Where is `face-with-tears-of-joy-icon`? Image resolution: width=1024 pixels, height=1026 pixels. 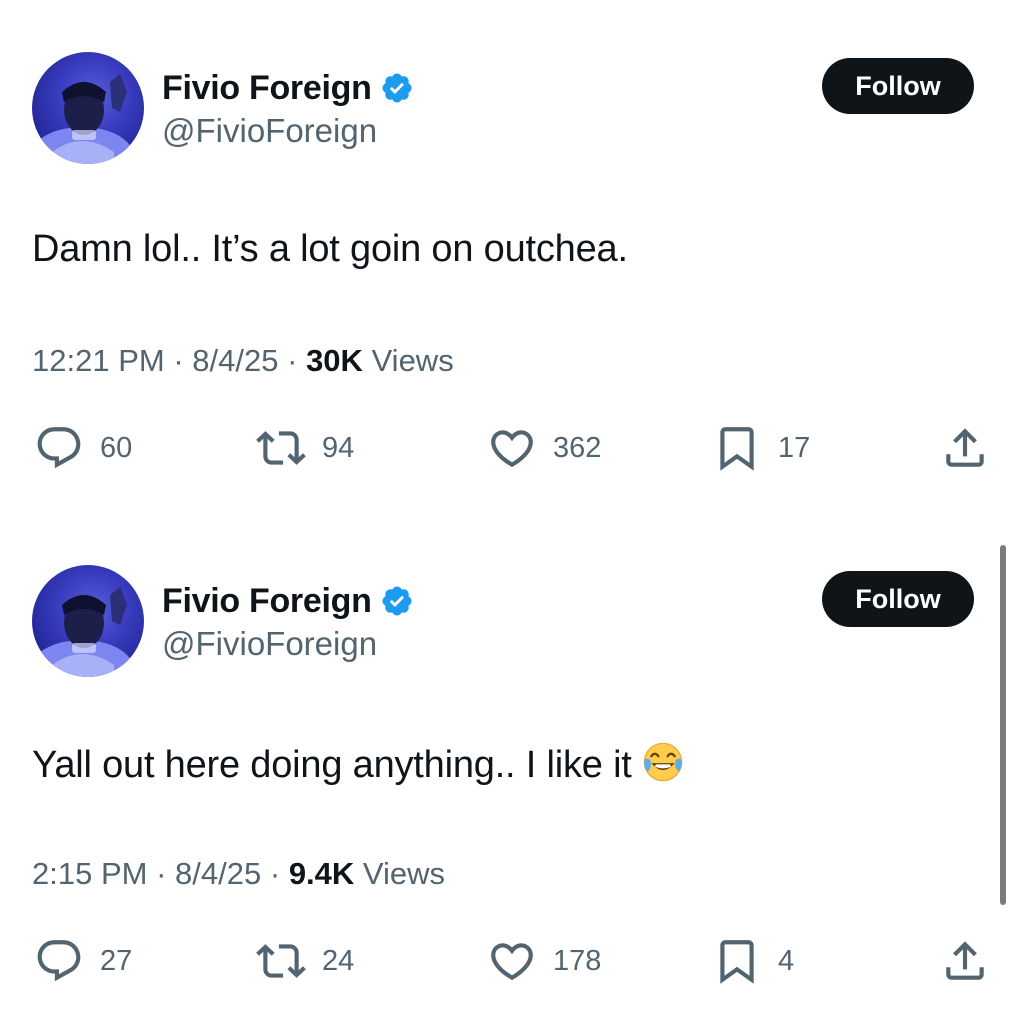 face-with-tears-of-joy-icon is located at coordinates (662, 762).